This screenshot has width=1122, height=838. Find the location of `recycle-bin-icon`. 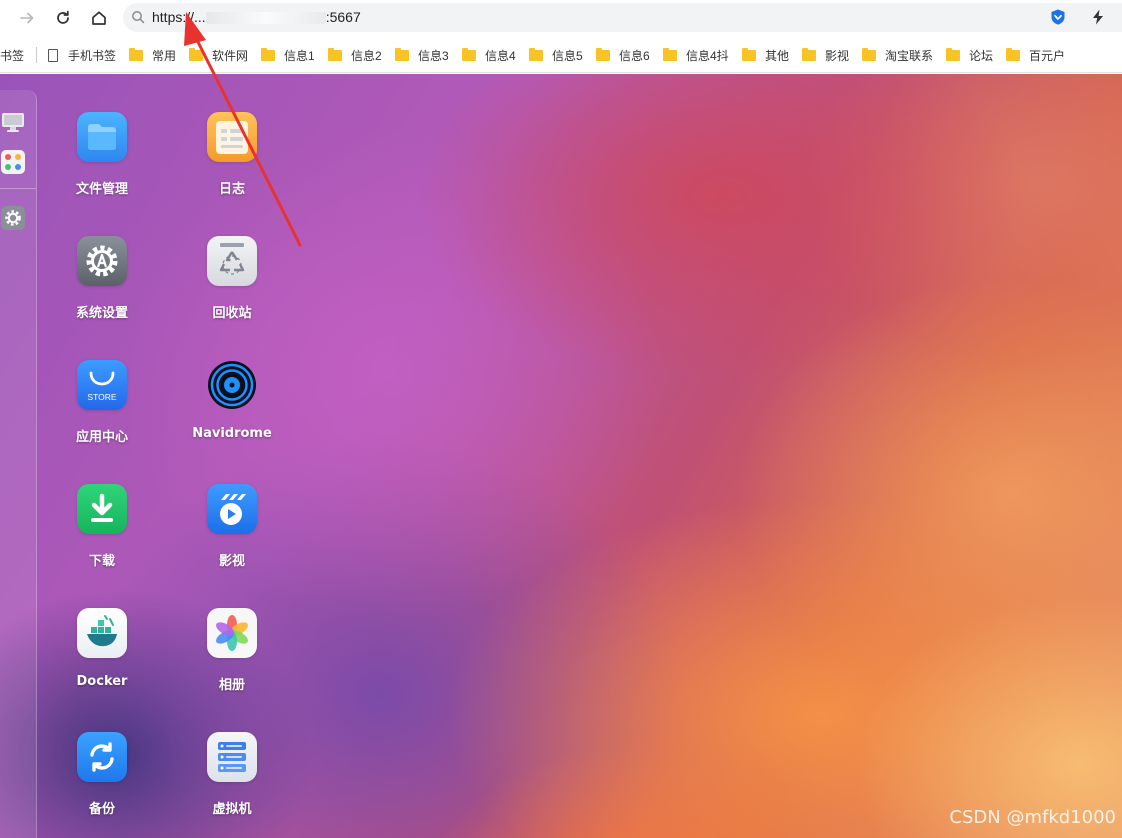

recycle-bin-icon is located at coordinates (232, 261).